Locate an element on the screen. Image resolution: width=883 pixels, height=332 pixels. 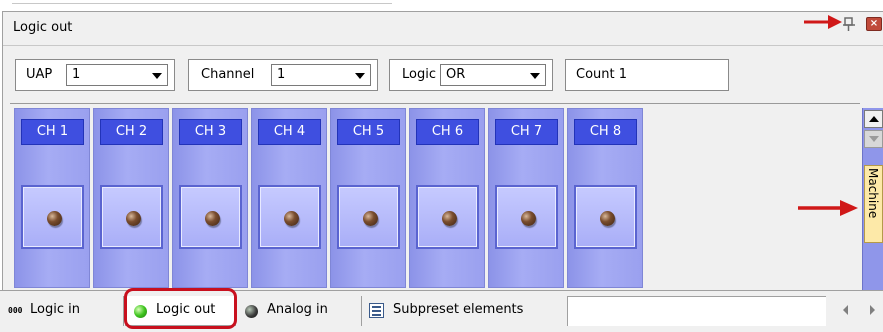
tab-scroll-left-icon is located at coordinates (845, 310).